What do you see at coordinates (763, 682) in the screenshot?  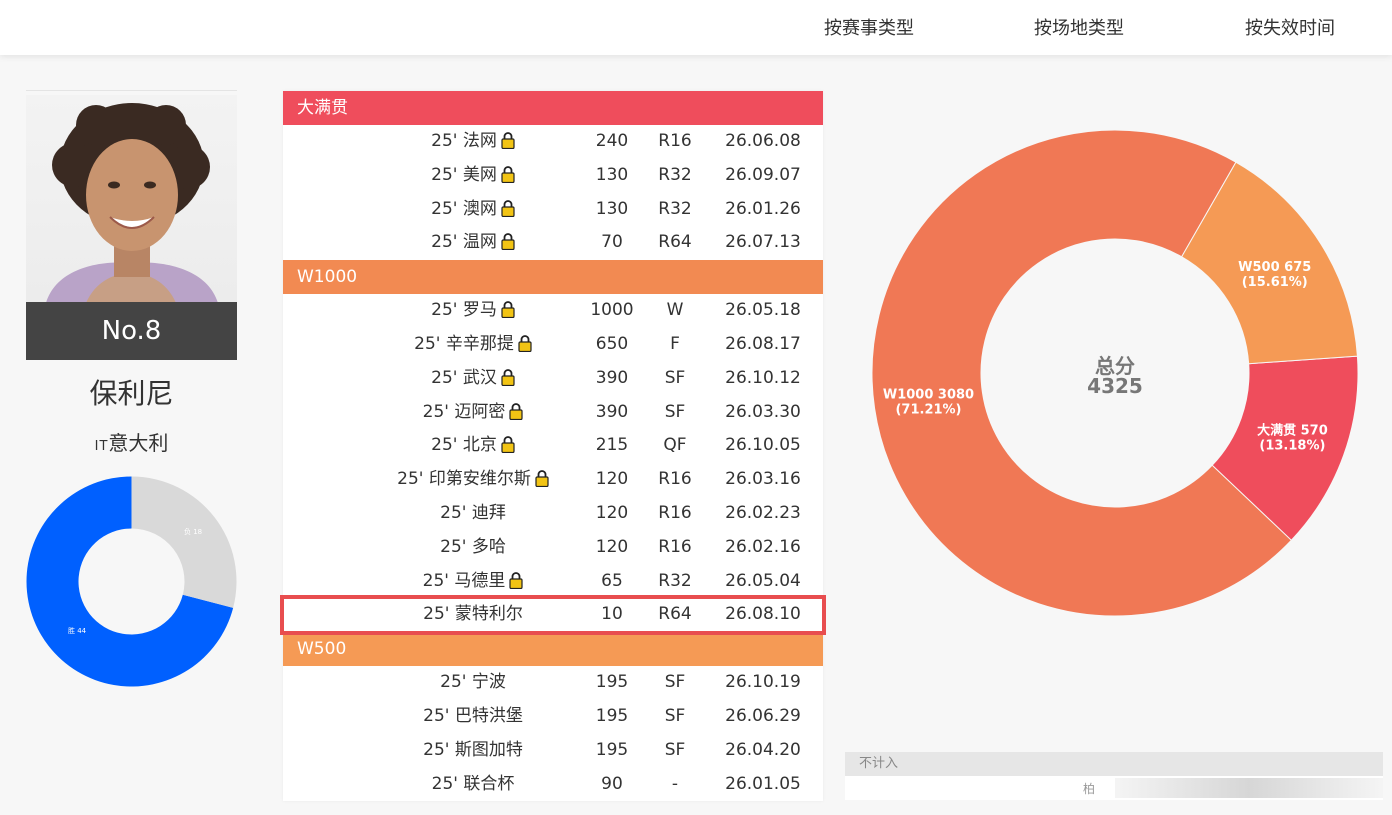 I see `expiry-cell: 26.10.19` at bounding box center [763, 682].